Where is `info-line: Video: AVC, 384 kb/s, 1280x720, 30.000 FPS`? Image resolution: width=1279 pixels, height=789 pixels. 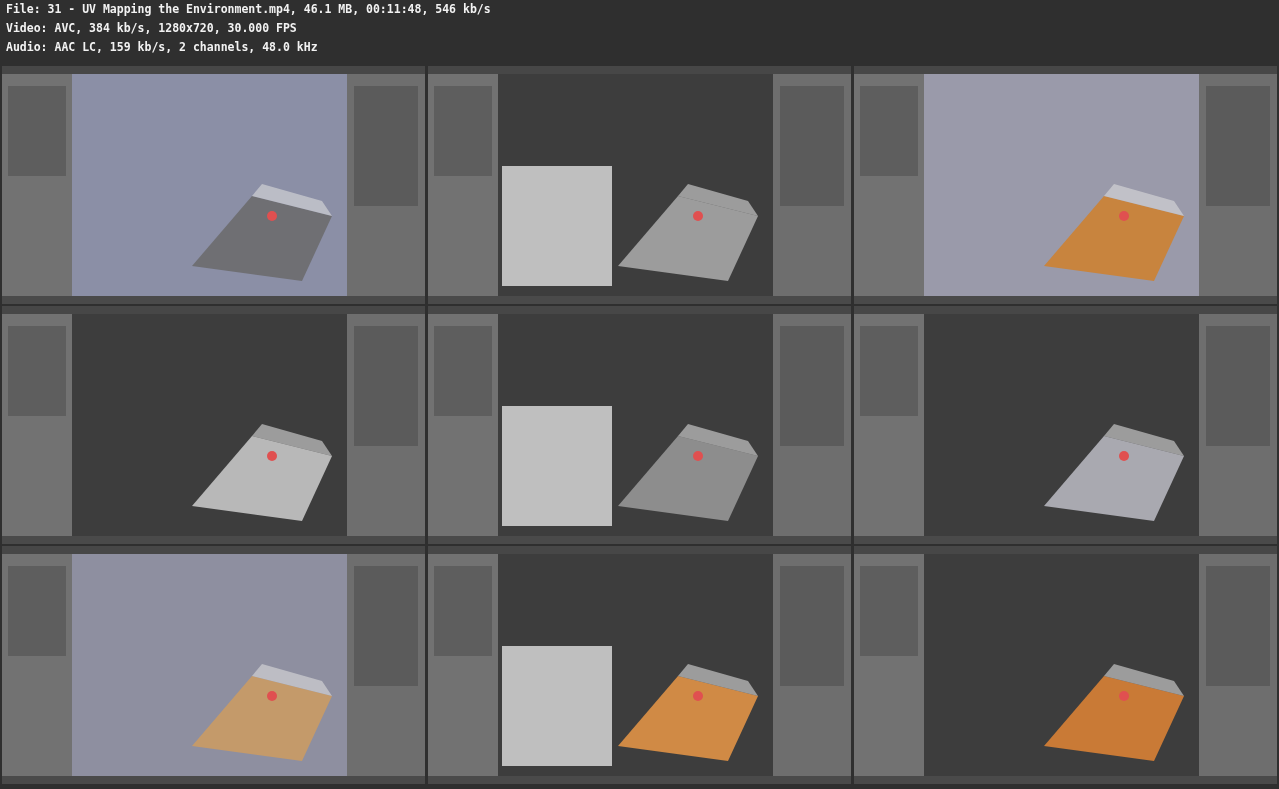
info-line: Video: AVC, 384 kb/s, 1280x720, 30.000 FPS is located at coordinates (152, 28).